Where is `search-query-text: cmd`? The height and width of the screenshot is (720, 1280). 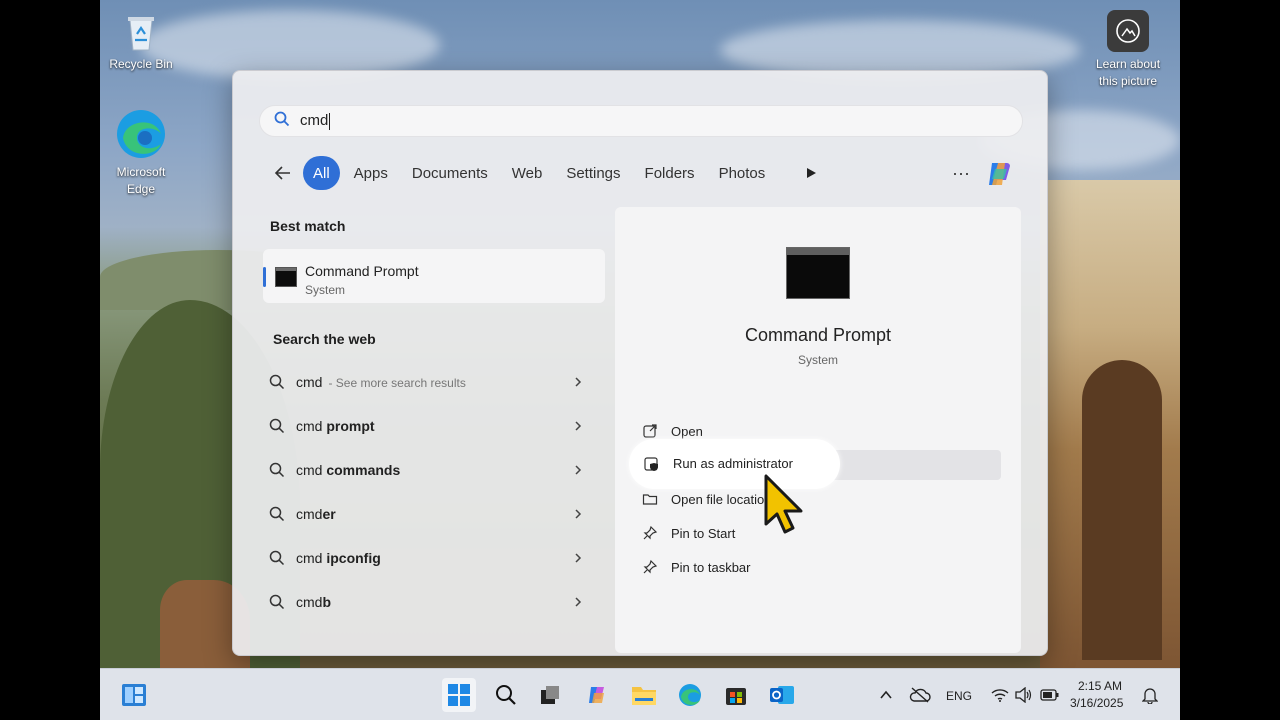 search-query-text: cmd is located at coordinates (314, 121).